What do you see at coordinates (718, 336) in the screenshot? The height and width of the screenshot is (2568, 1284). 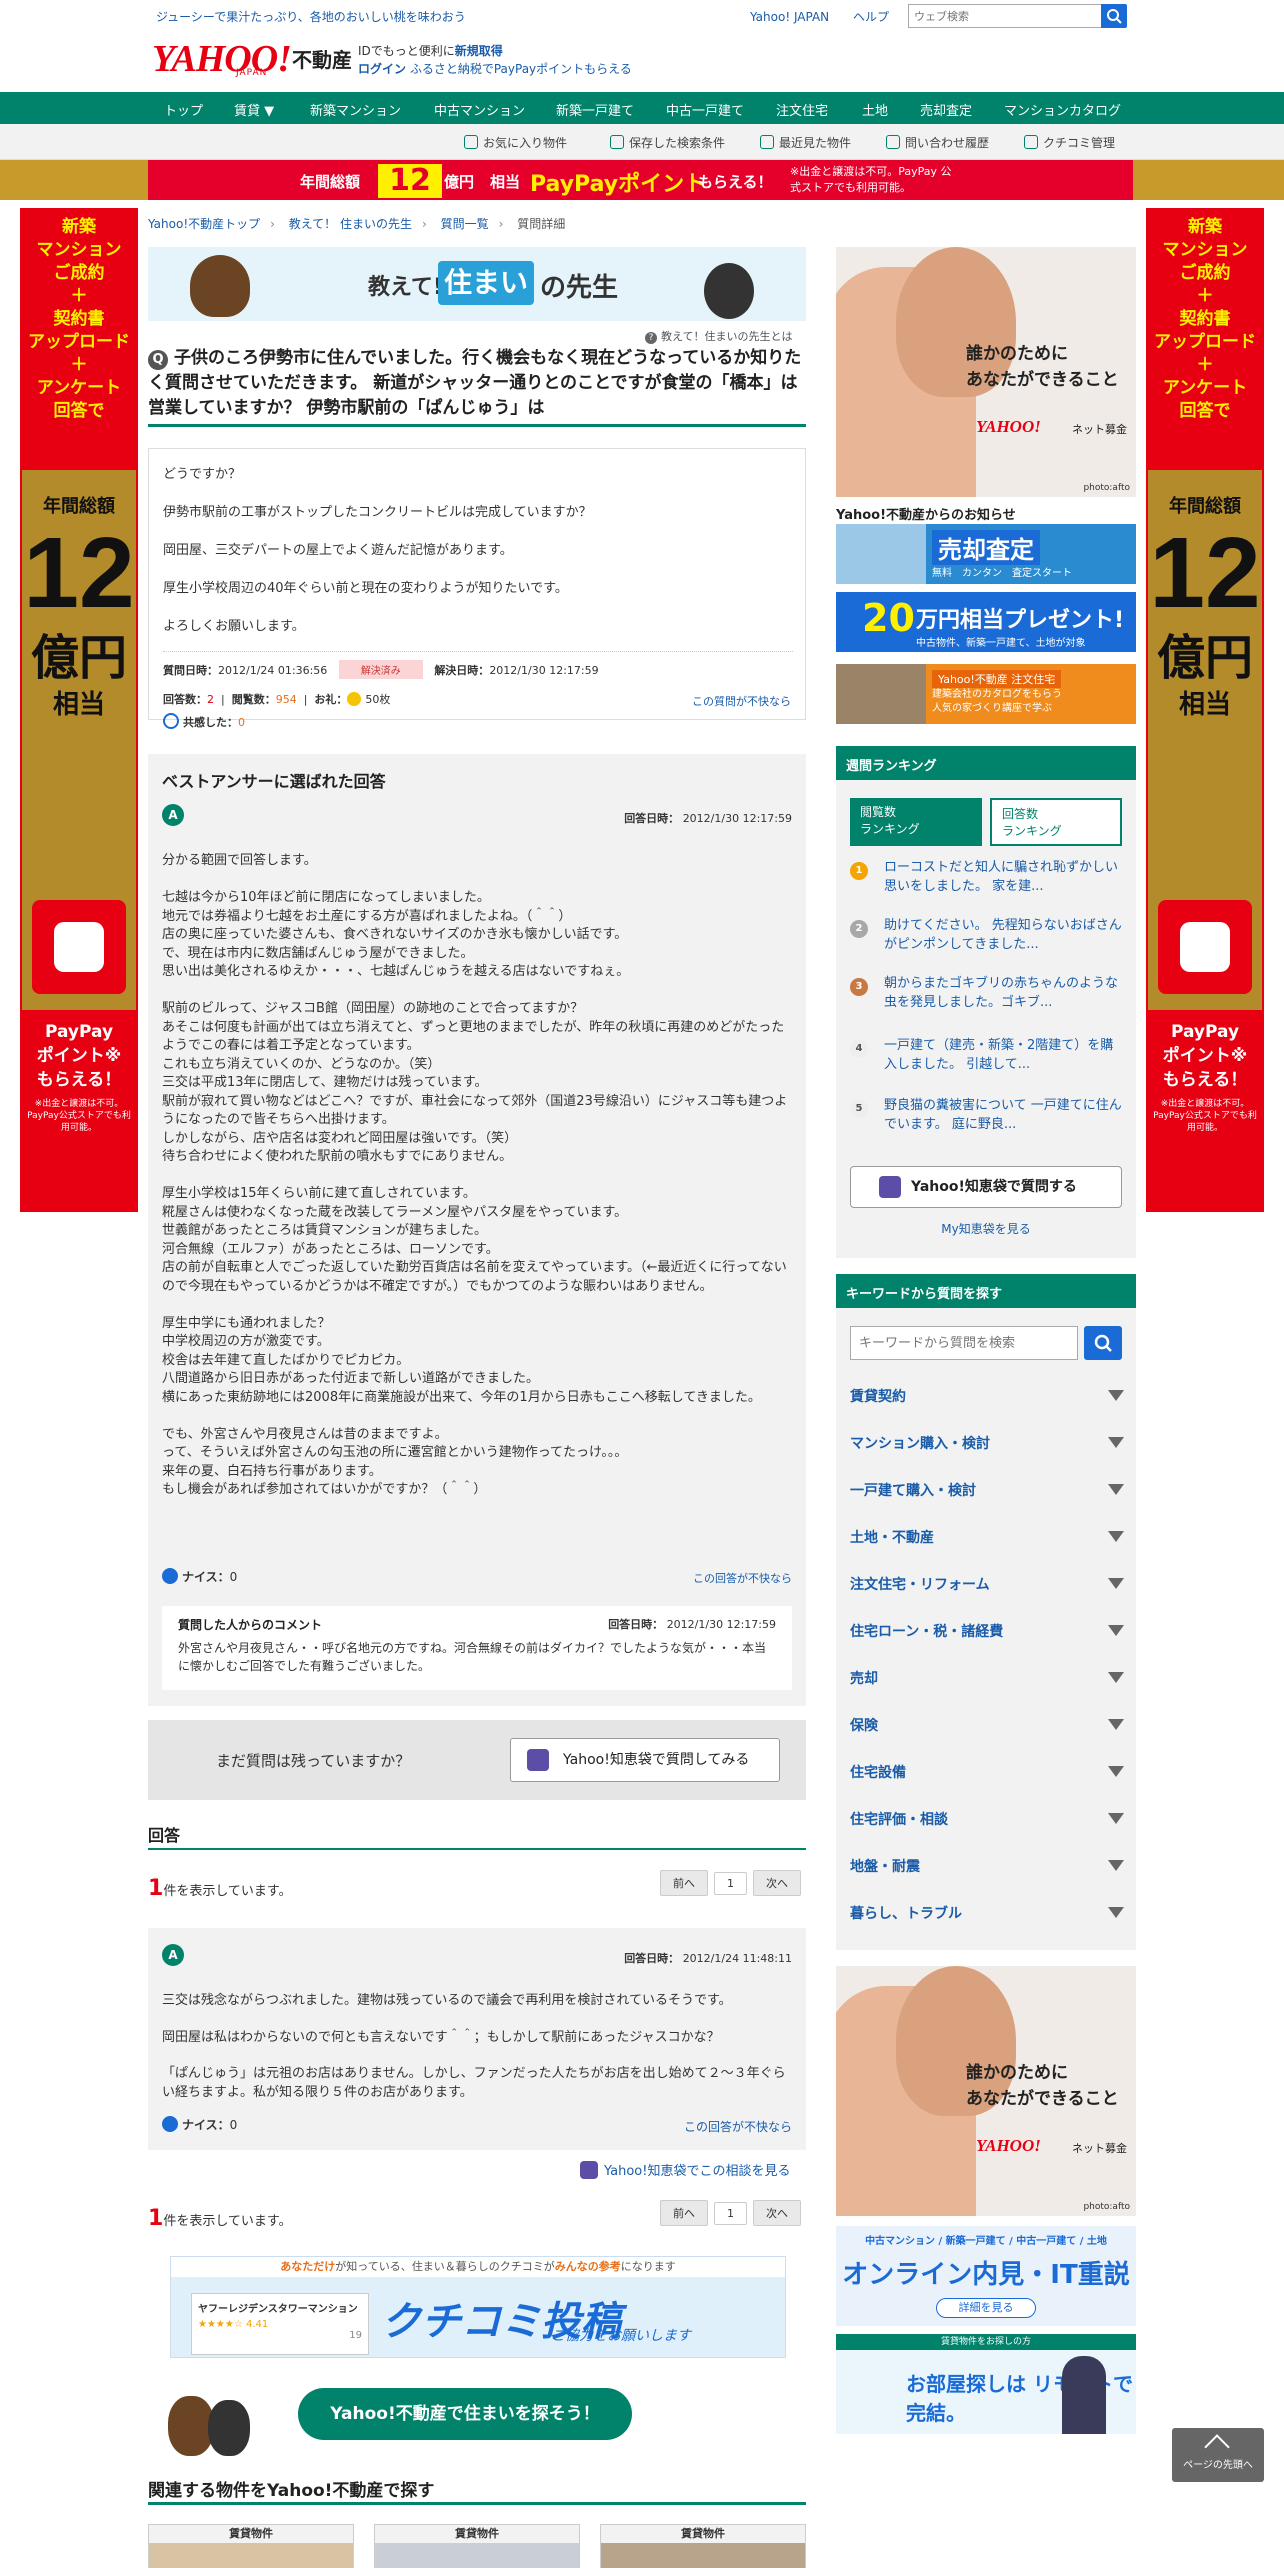 I see `sensei-about-link: ? 教えて！住まいの先生とは` at bounding box center [718, 336].